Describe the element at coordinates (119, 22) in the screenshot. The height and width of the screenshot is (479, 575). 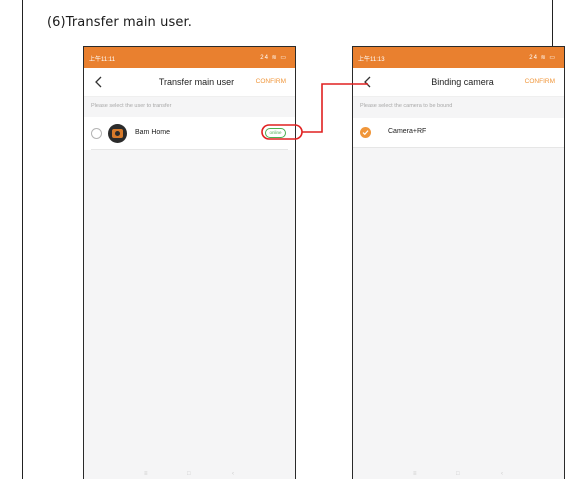
I see `step-caption: (6)Transfer main user.` at that location.